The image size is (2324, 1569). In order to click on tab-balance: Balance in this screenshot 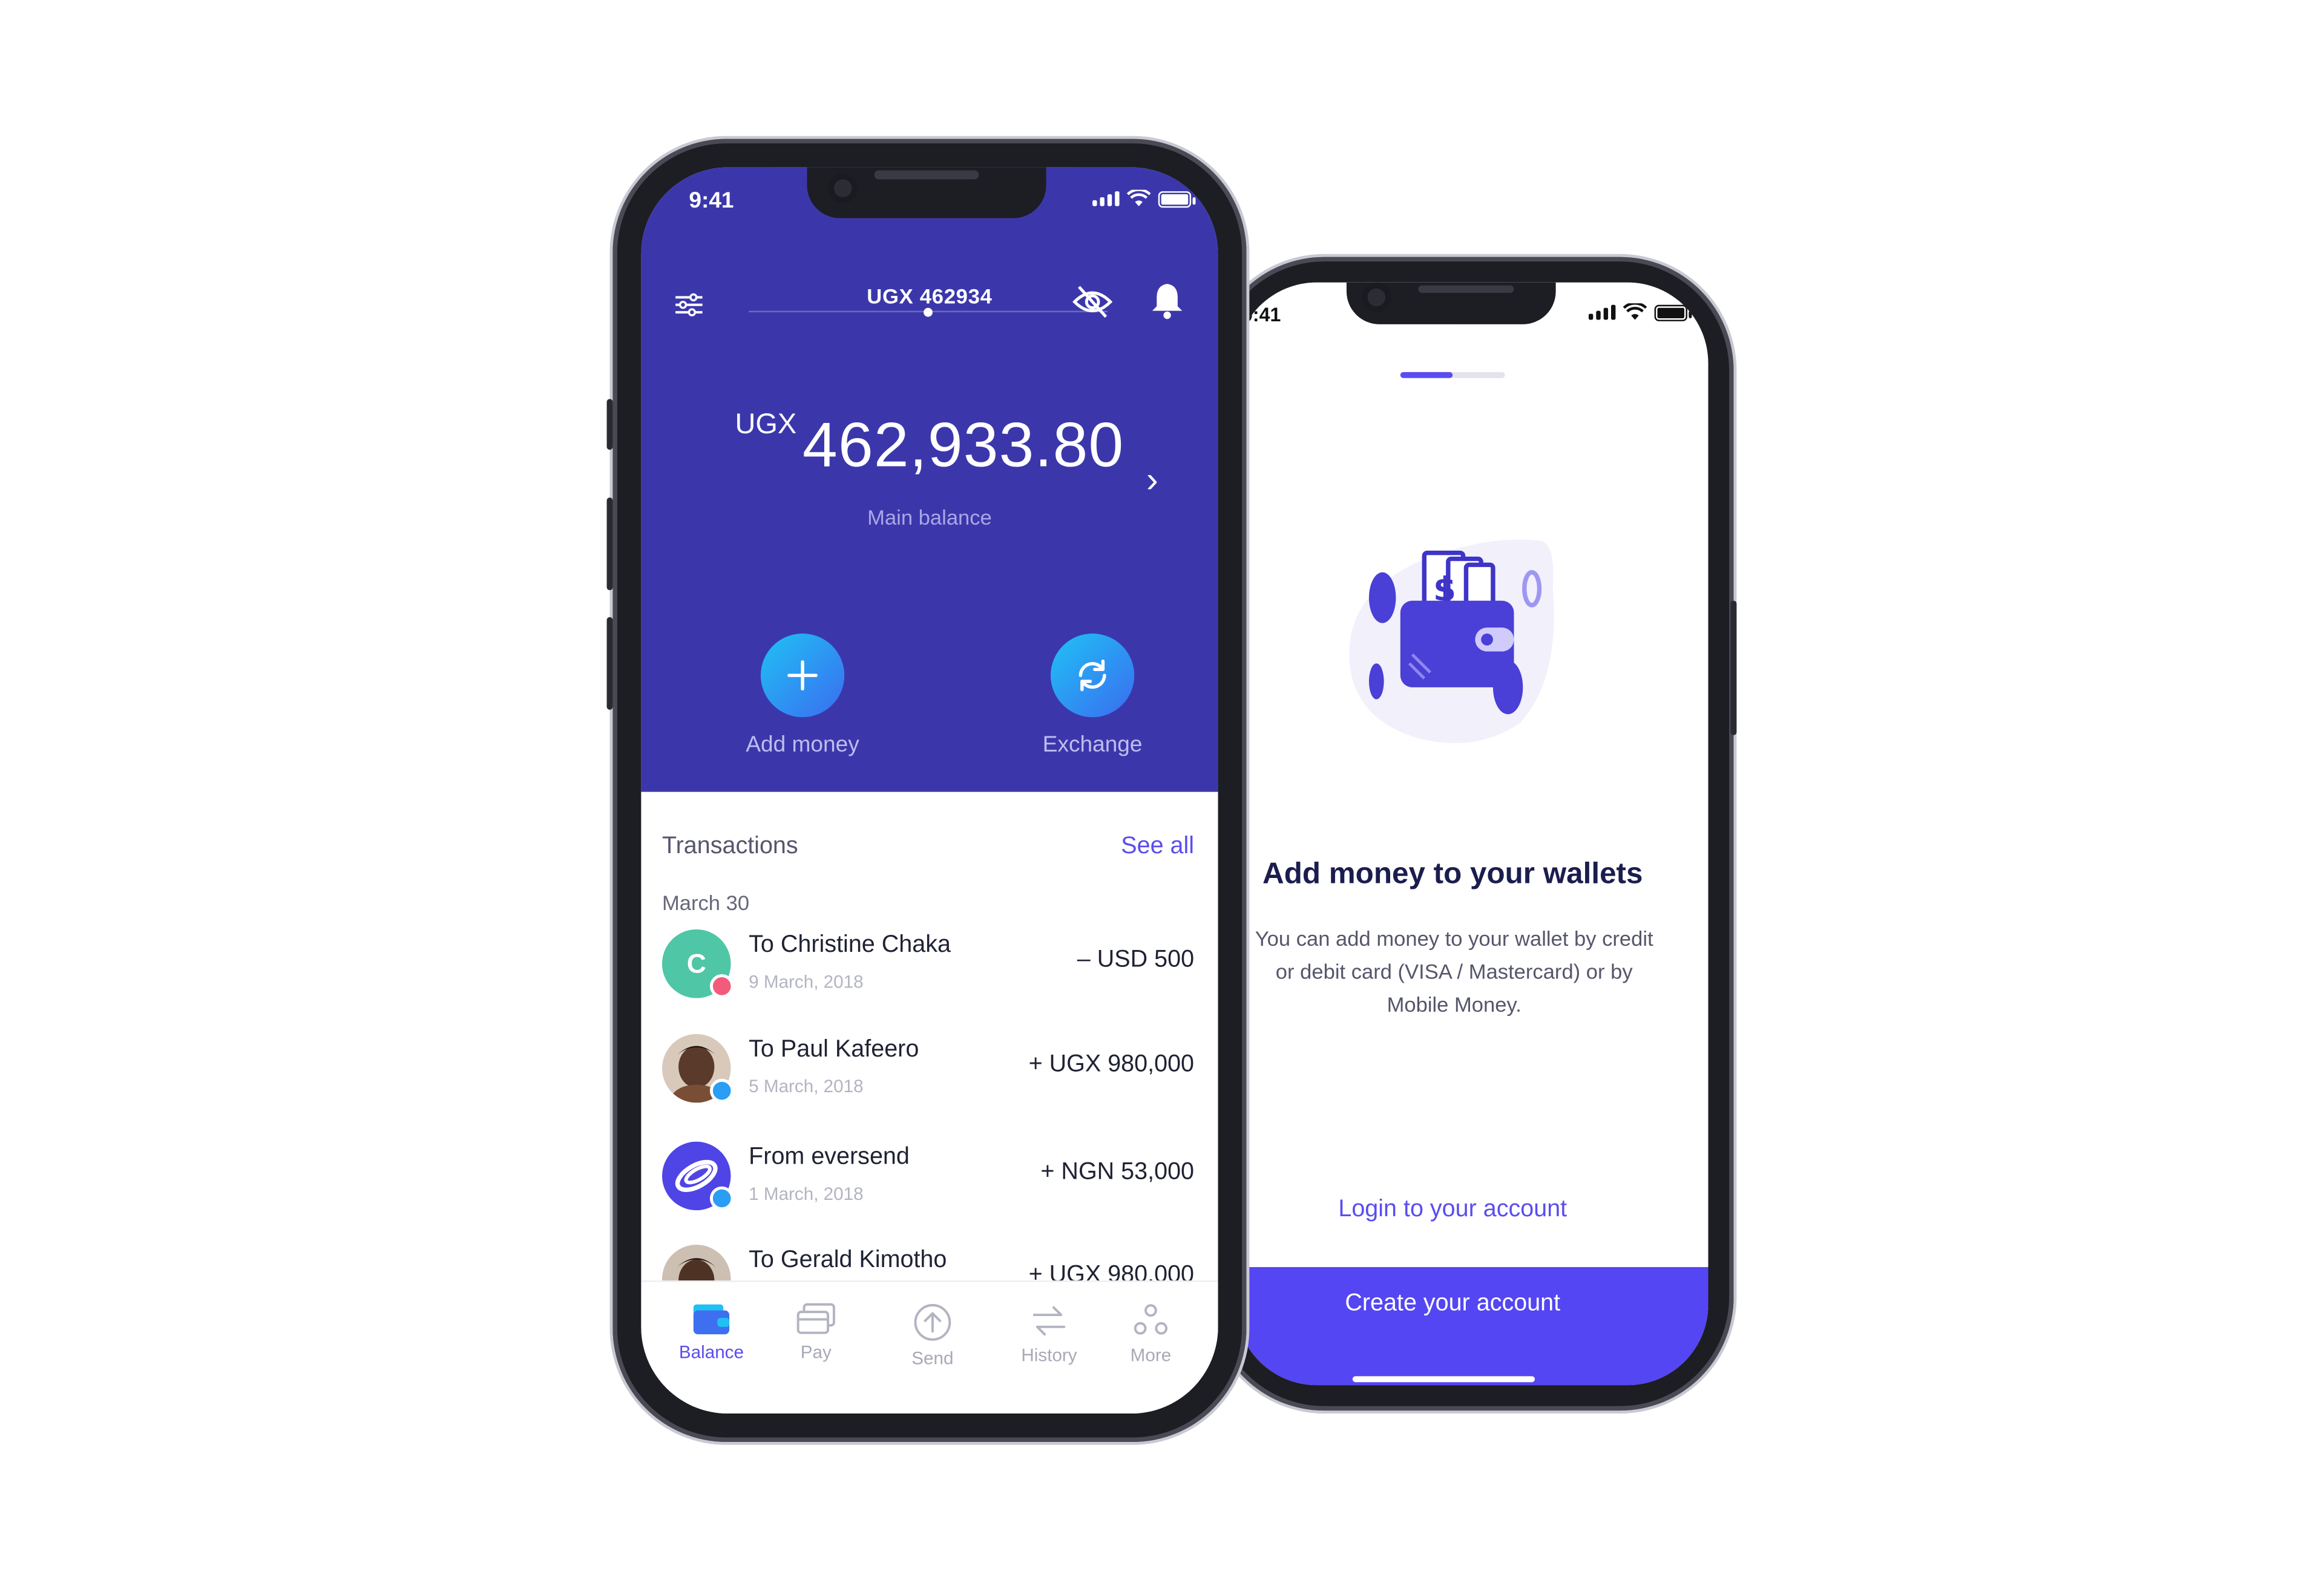, I will do `click(711, 1333)`.